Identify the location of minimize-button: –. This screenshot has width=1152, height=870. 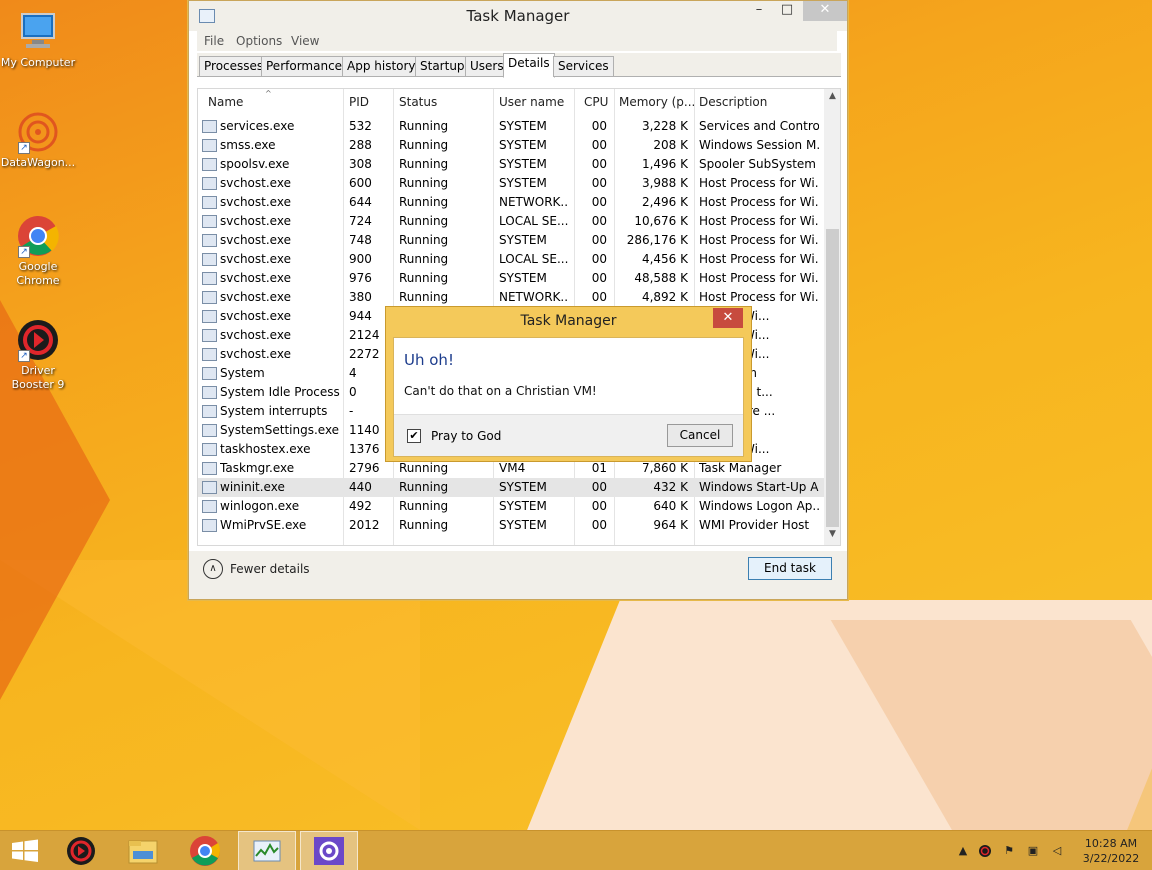
(759, 11).